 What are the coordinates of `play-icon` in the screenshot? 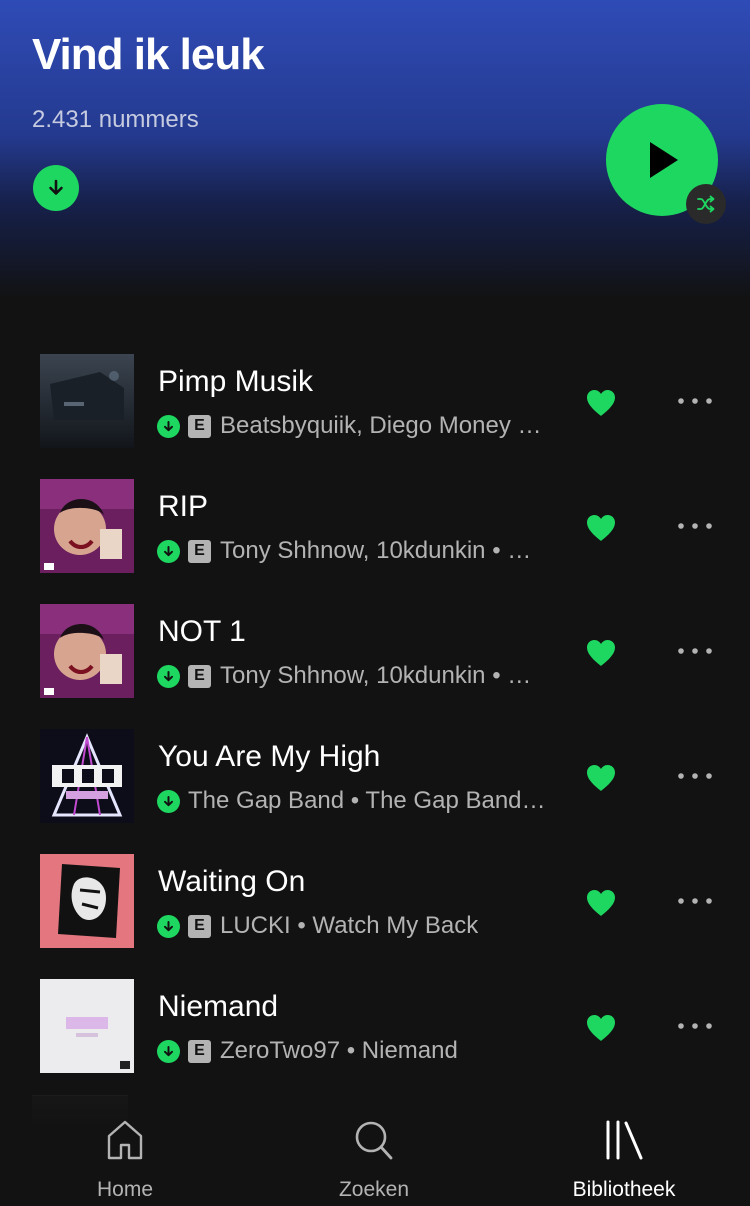 It's located at (664, 160).